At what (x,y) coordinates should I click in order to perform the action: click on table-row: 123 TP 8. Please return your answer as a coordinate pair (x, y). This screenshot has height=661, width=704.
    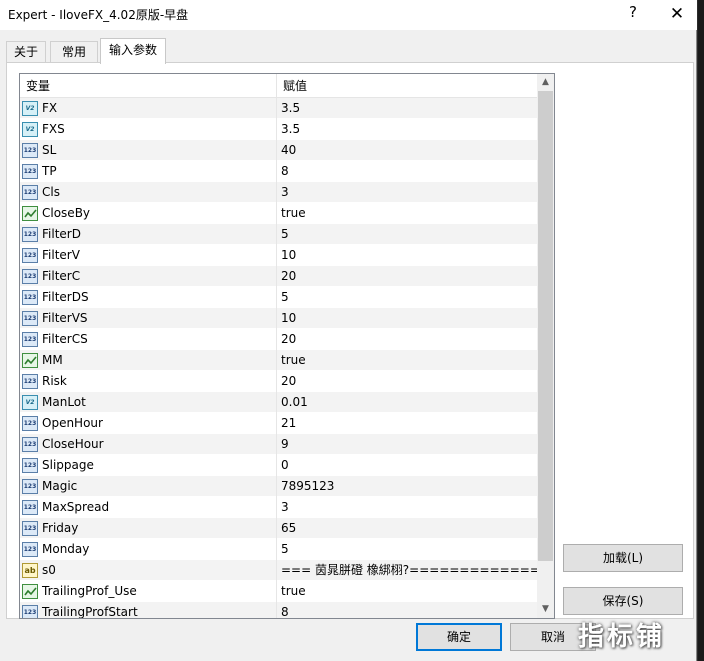
    Looking at the image, I should click on (278, 171).